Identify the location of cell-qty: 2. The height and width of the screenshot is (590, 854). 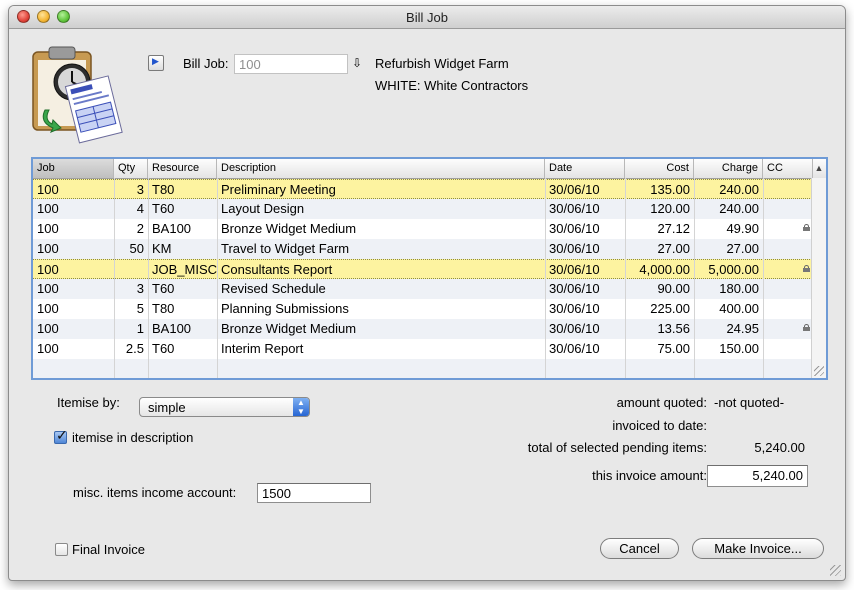
(140, 228).